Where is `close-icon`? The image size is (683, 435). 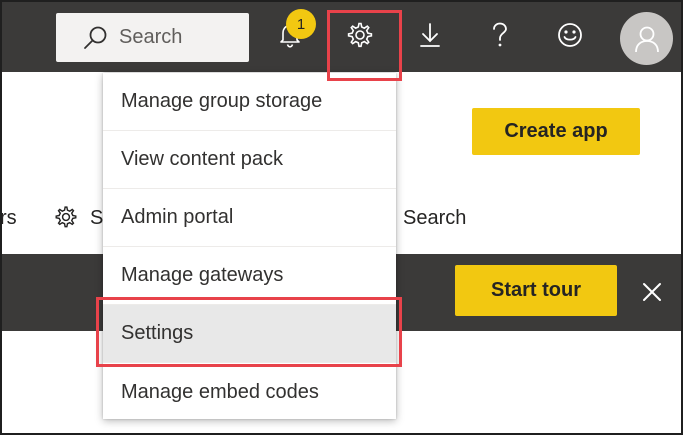
close-icon is located at coordinates (652, 292).